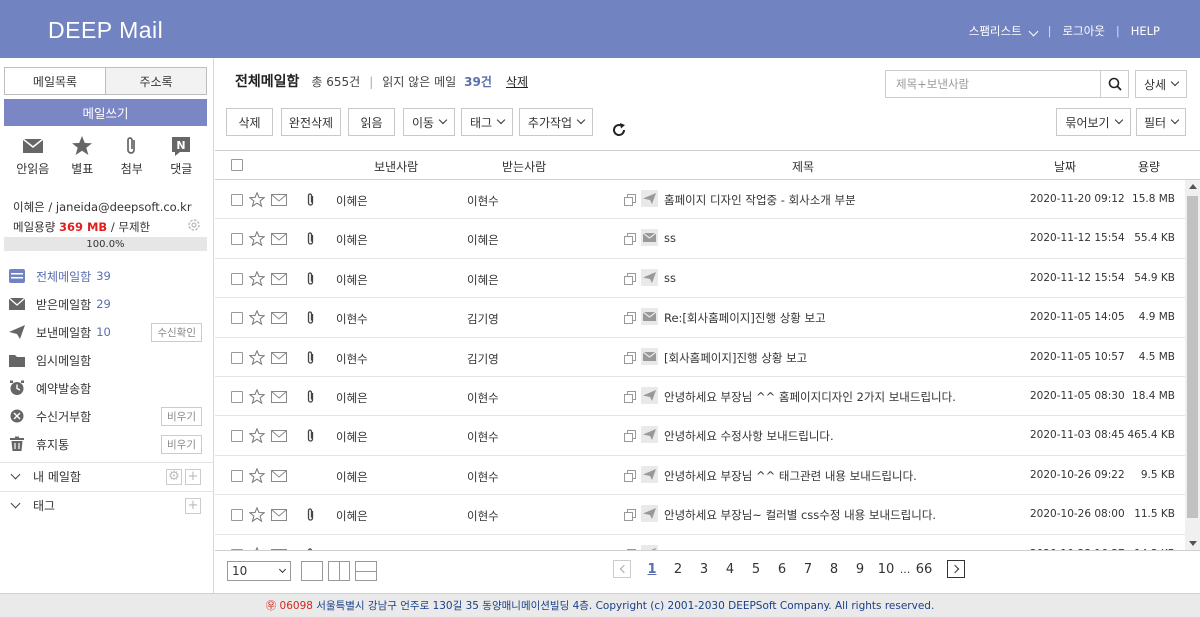  What do you see at coordinates (55, 81) in the screenshot?
I see `tab-mail-list: 메일목록` at bounding box center [55, 81].